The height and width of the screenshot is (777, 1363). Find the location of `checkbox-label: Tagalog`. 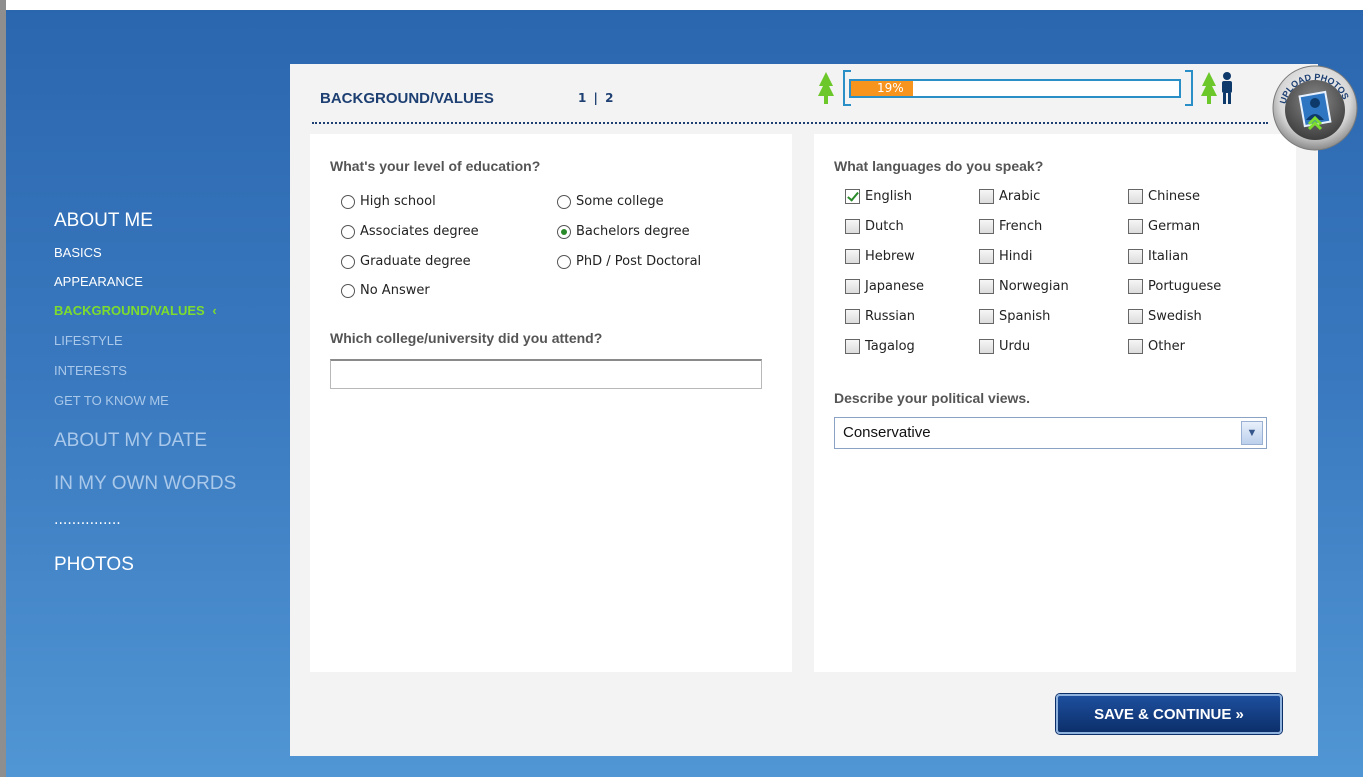

checkbox-label: Tagalog is located at coordinates (890, 346).